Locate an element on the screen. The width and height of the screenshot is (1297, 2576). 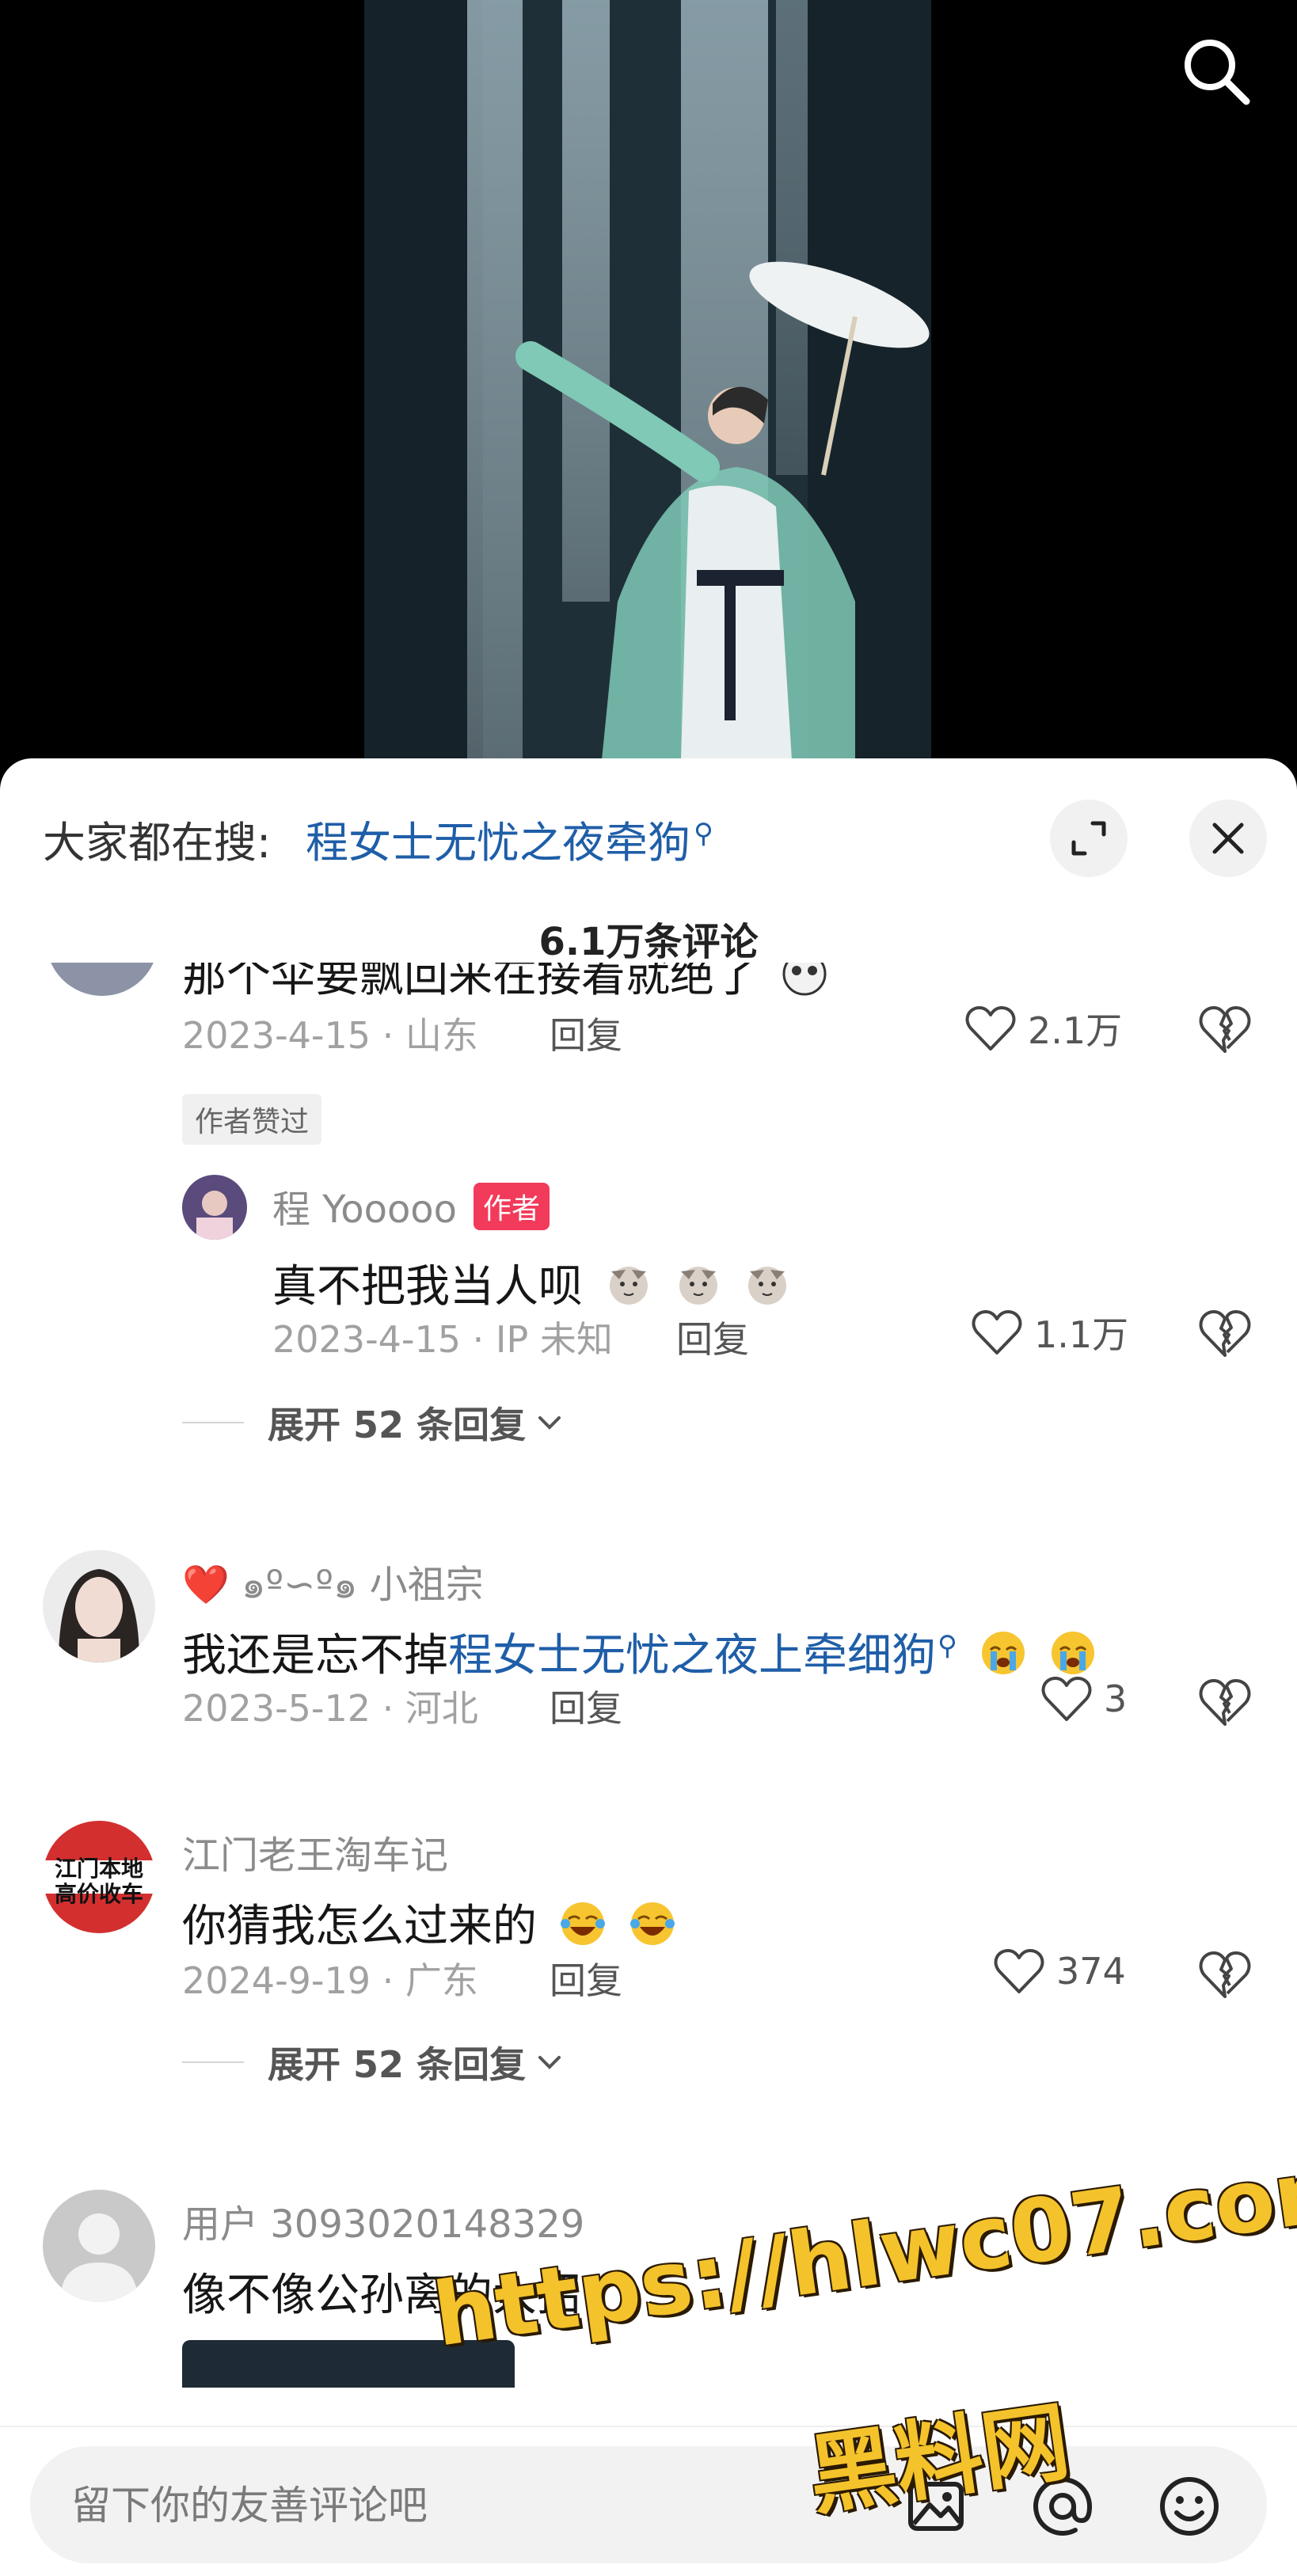
comment-date-location: 2023-4-15 · 山东 is located at coordinates (330, 1036).